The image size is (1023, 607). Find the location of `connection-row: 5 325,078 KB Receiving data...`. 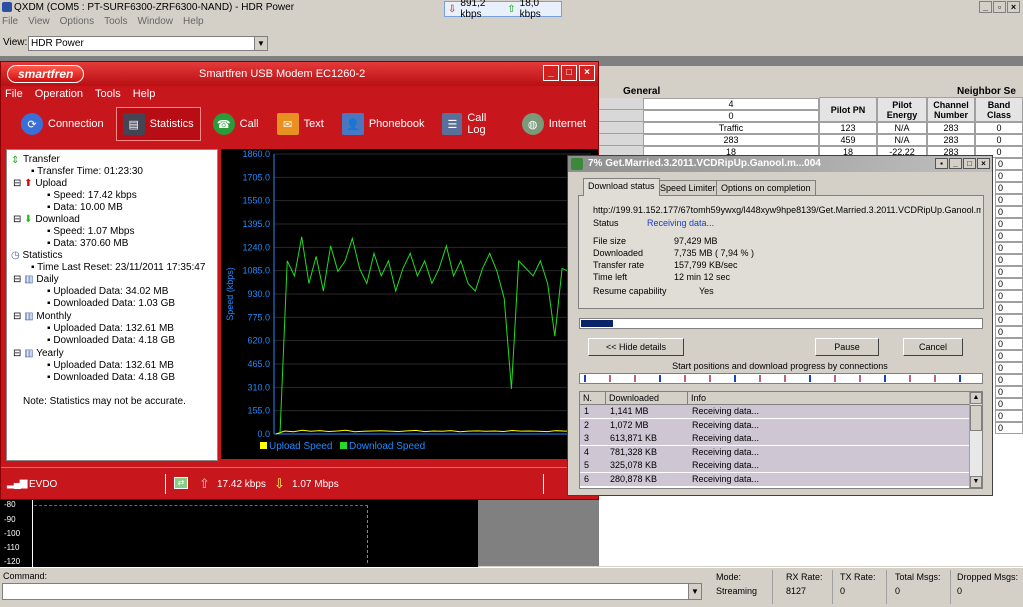

connection-row: 5 325,078 KB Receiving data... is located at coordinates (775, 465).